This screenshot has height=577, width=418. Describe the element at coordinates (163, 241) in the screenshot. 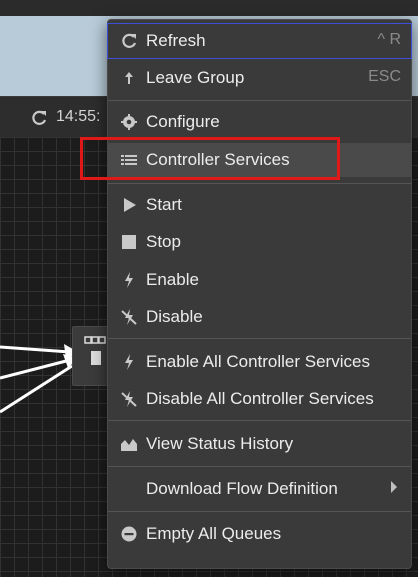

I see `menu-item-label: Stop` at that location.